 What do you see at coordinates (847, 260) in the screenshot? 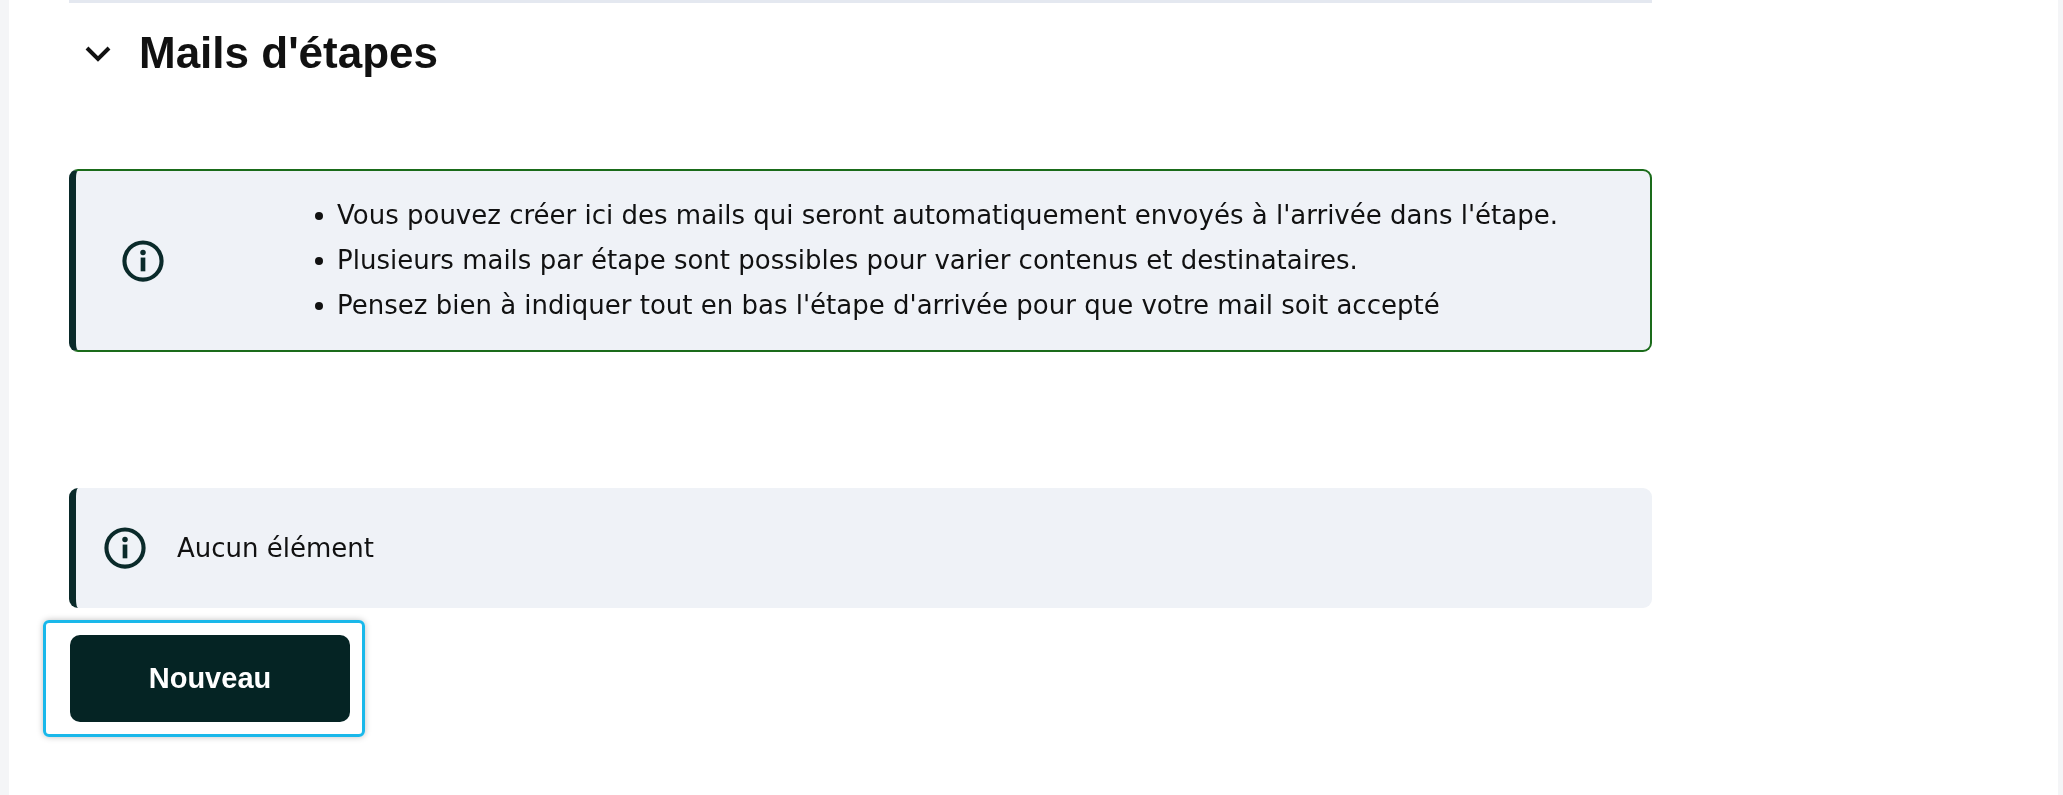
I see `notice-text: Plusieurs mails par étape sont possibles pour varier contenus et destinataires.` at bounding box center [847, 260].